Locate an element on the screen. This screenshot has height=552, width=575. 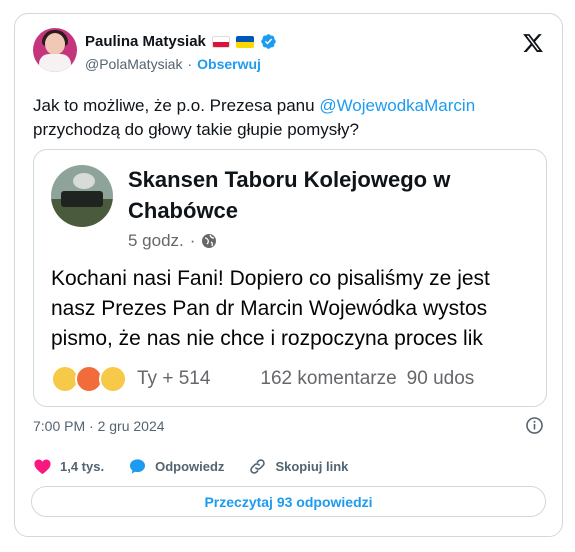
reactions-bar: Ty + 514 162 komentarze 90 udos is located at coordinates (298, 379).